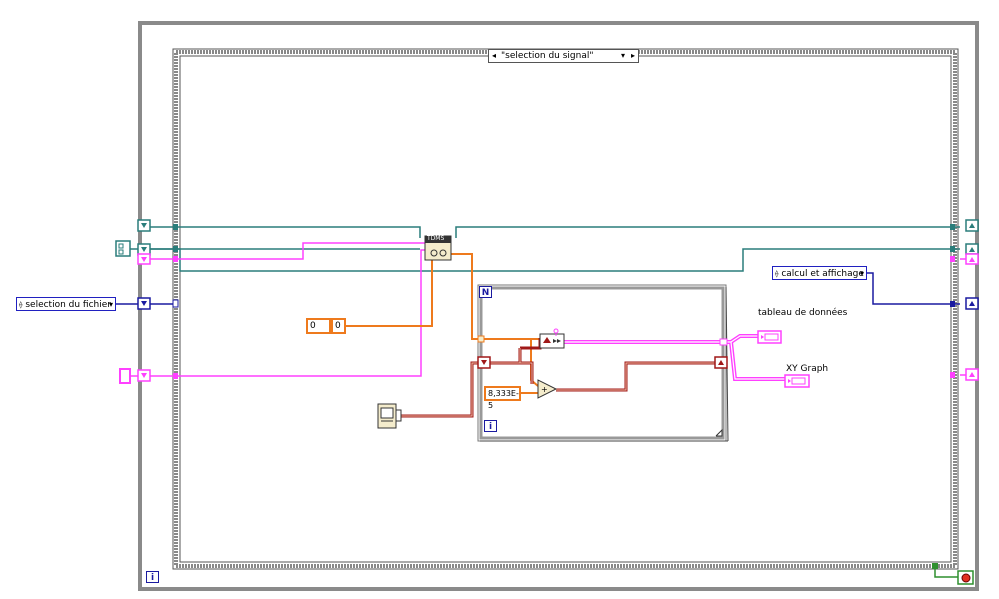  What do you see at coordinates (552, 338) in the screenshot?
I see `build-array-icon` at bounding box center [552, 338].